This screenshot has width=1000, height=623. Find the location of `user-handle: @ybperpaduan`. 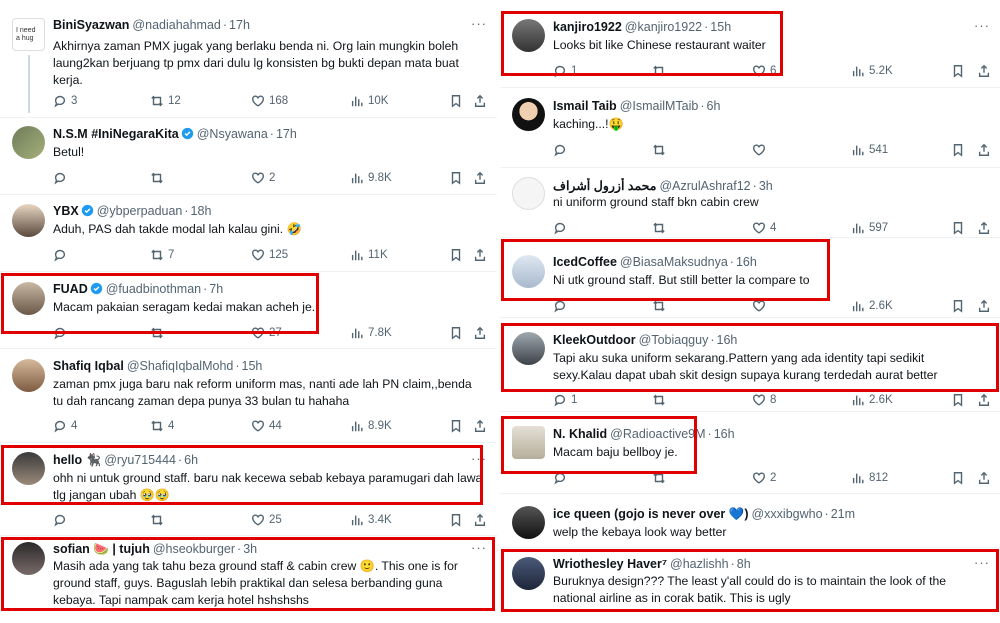

user-handle: @ybperpaduan is located at coordinates (140, 211).